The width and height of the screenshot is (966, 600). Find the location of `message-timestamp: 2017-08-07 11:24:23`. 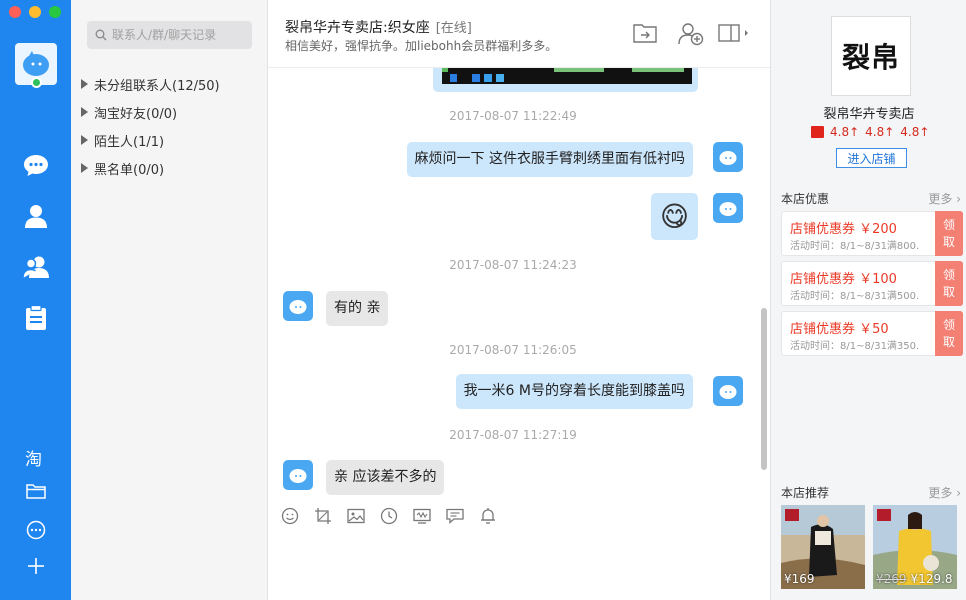

message-timestamp: 2017-08-07 11:24:23 is located at coordinates (513, 265).